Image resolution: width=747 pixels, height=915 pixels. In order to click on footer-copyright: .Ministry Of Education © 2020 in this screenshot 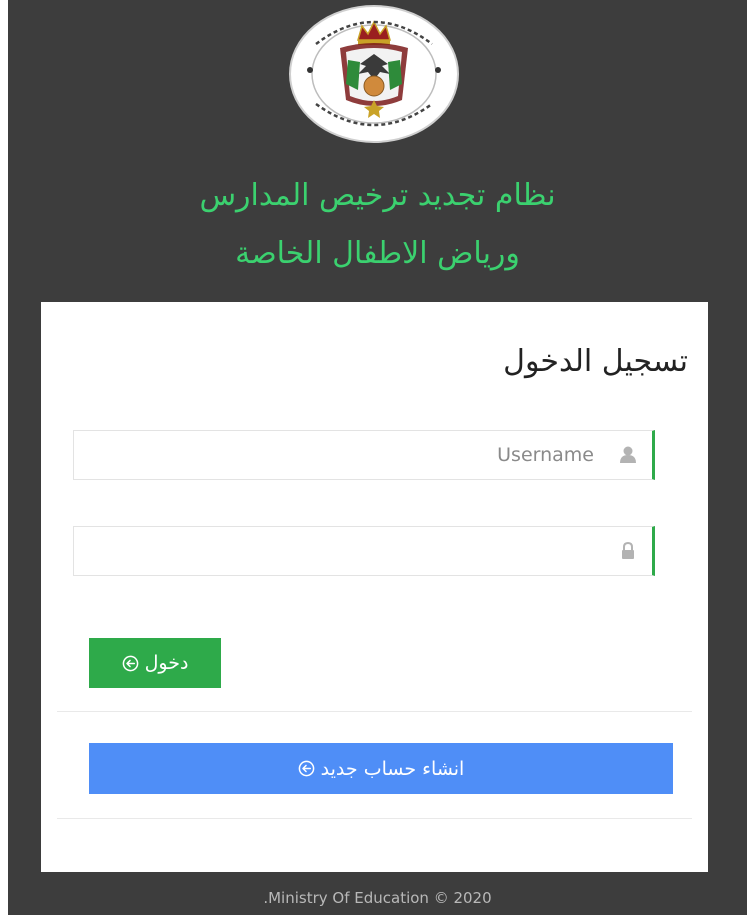, I will do `click(377, 898)`.